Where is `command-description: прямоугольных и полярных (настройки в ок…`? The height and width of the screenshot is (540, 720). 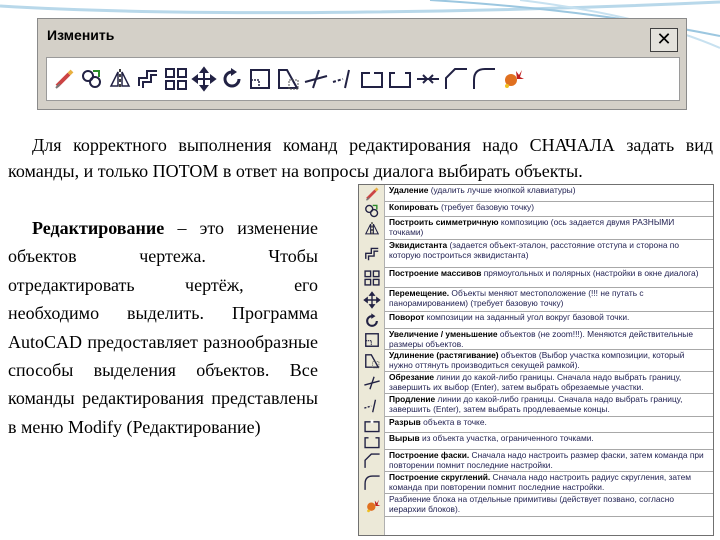
command-description: прямоугольных и полярных (настройки в ок… is located at coordinates (590, 273).